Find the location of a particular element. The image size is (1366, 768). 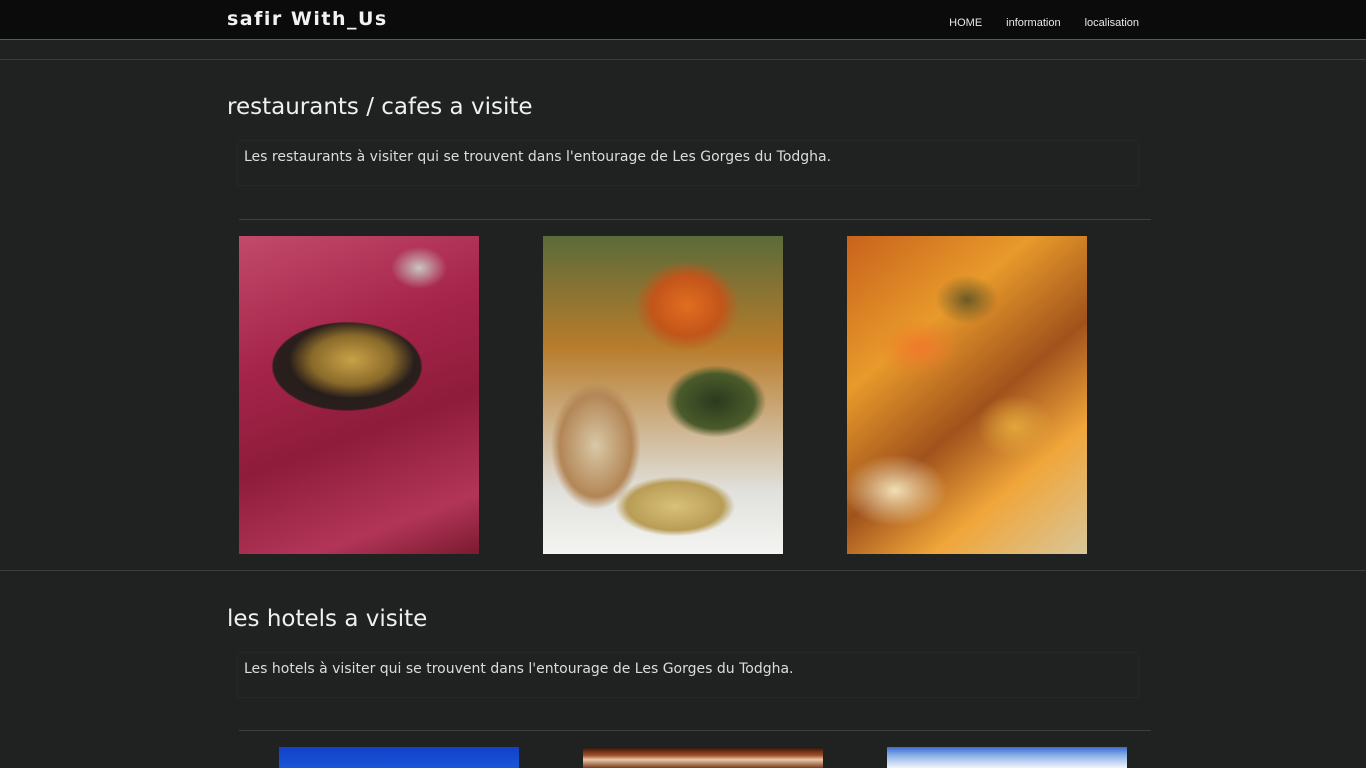

nav-item-home: HOME is located at coordinates (965, 20).